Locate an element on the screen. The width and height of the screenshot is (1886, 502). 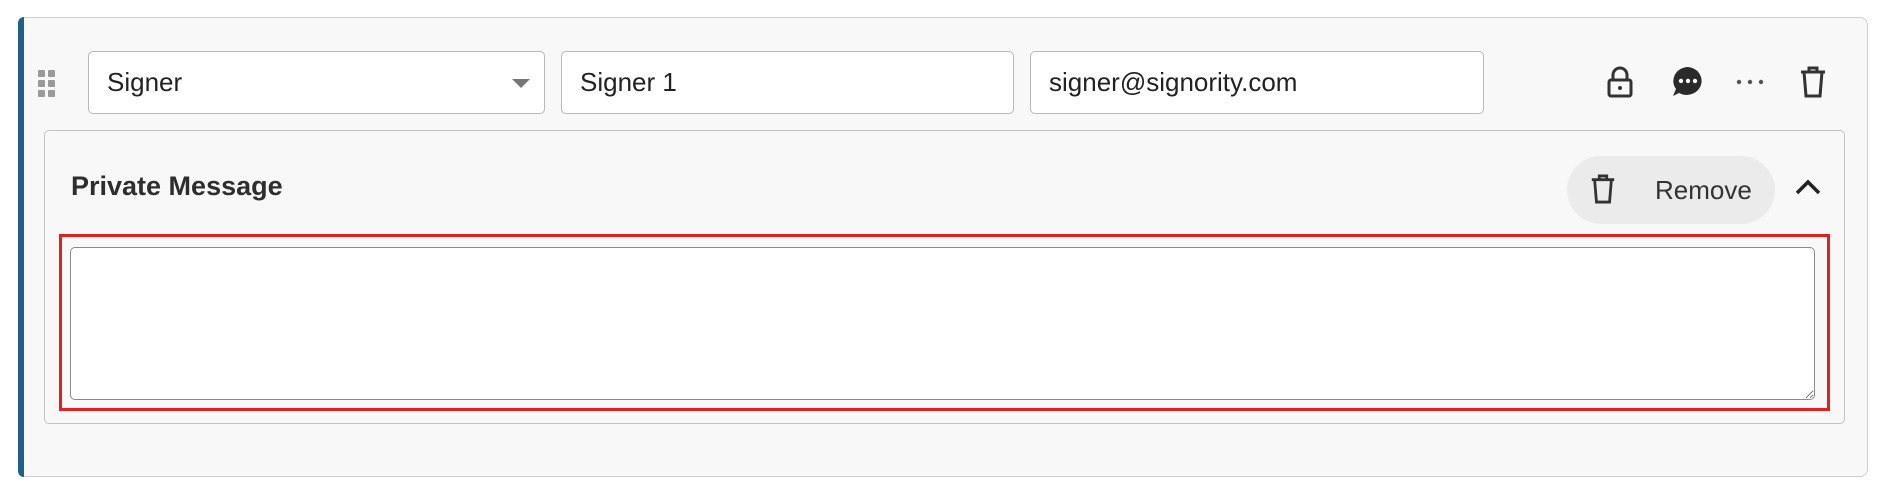
remove-label: Remove is located at coordinates (1703, 190).